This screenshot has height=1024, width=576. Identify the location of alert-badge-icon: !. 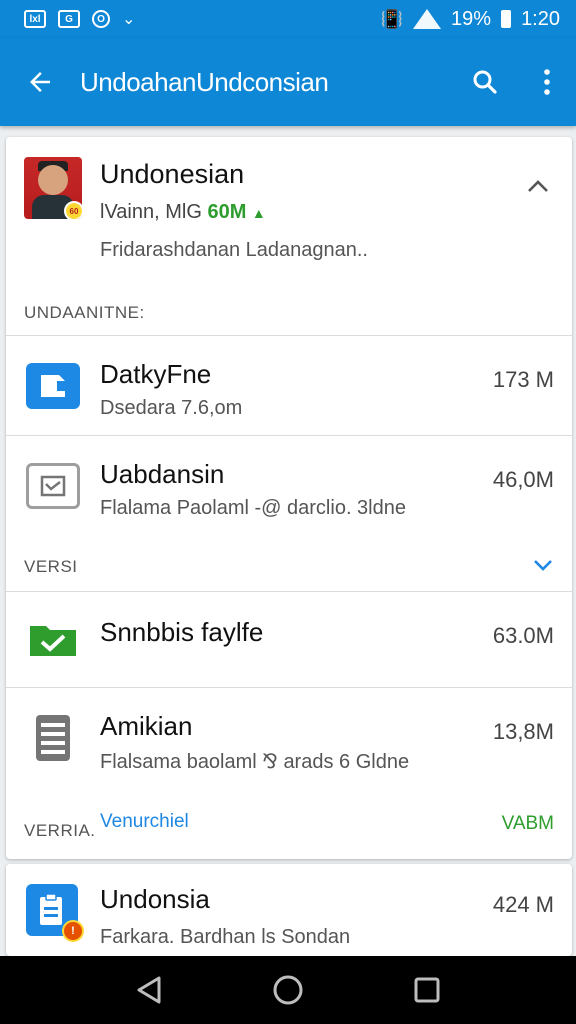
(73, 931).